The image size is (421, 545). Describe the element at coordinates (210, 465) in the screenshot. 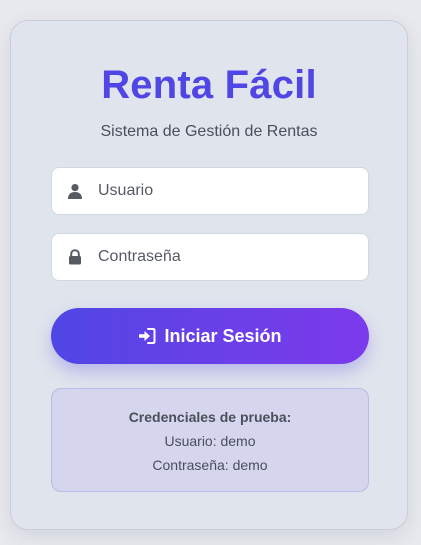

I see `demo-password: Contraseña: demo` at that location.